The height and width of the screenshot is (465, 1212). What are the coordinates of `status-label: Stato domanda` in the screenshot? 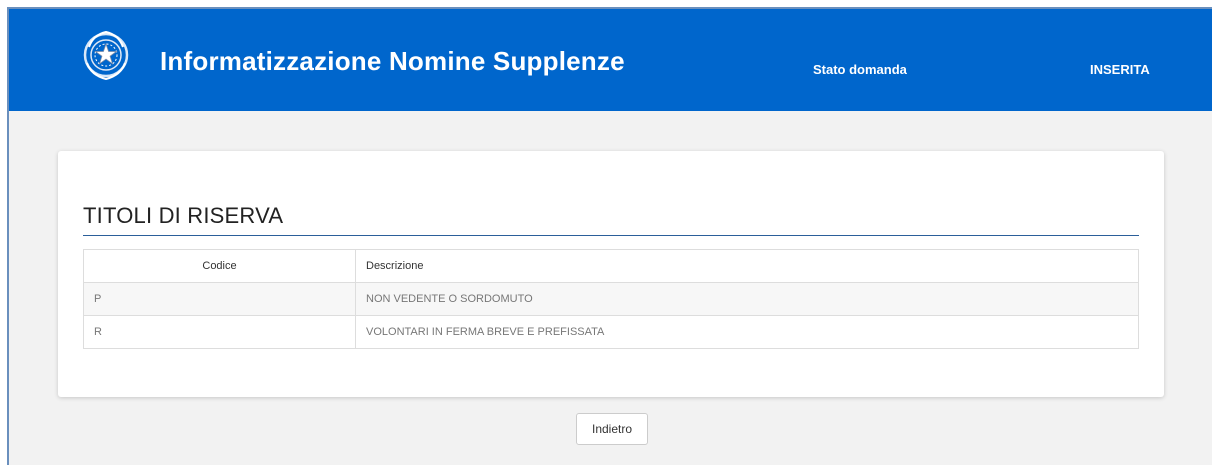 It's located at (860, 69).